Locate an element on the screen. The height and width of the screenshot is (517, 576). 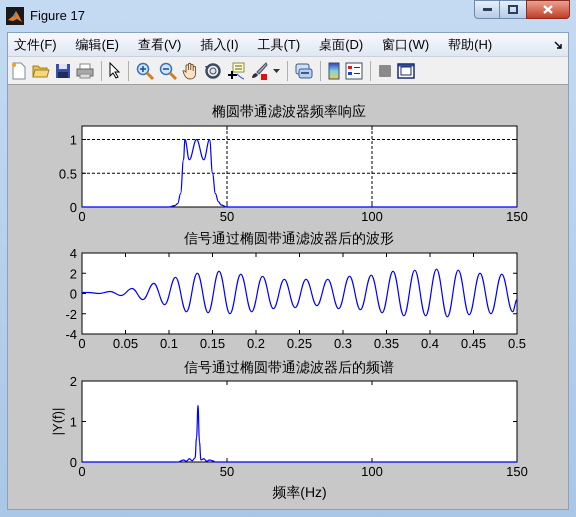
tick-label: 0.45 is located at coordinates (473, 343).